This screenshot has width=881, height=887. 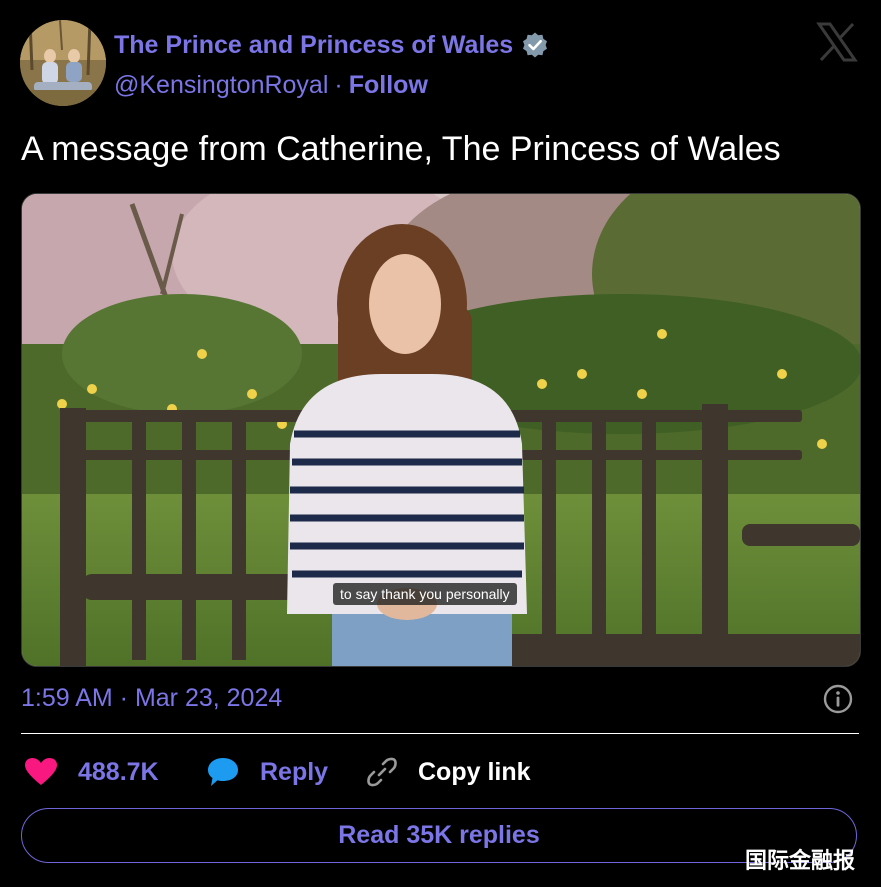 I want to click on timestamp: 1:59 AM · Mar 23, 2024, so click(x=151, y=698).